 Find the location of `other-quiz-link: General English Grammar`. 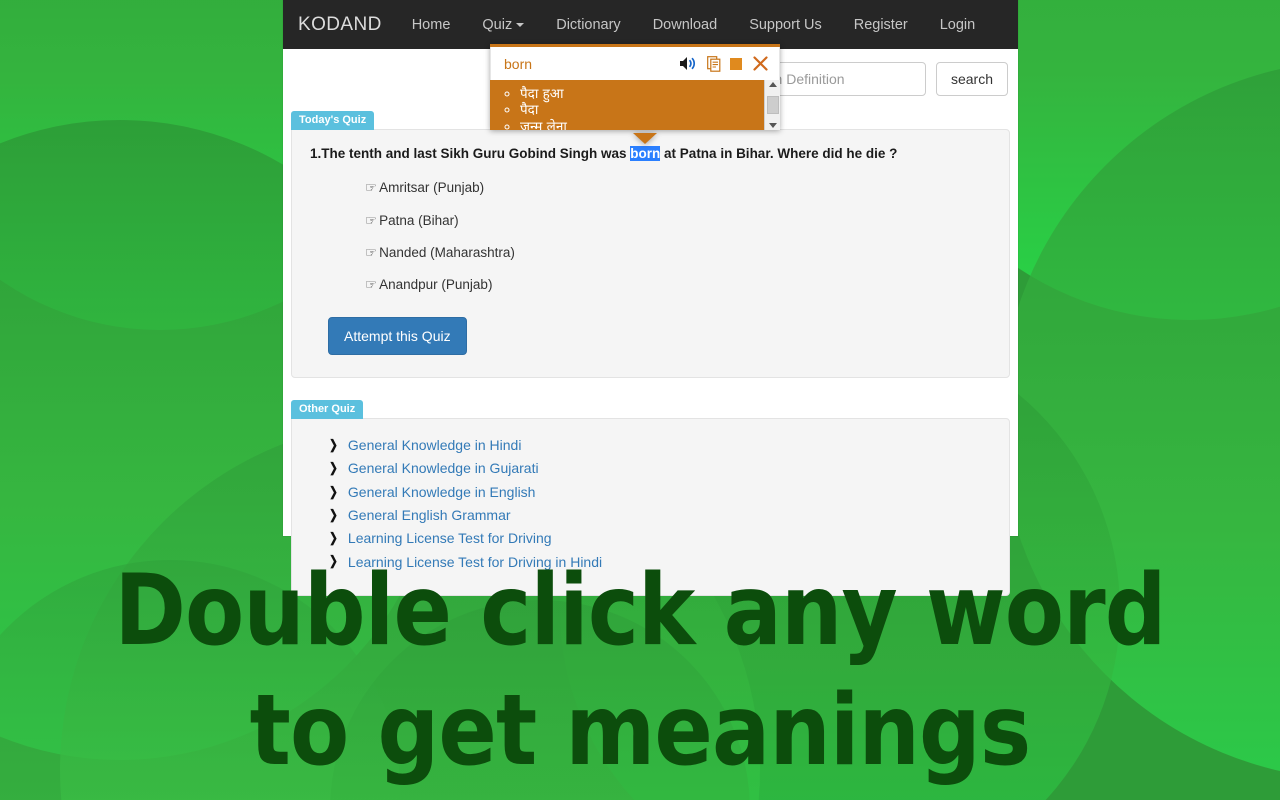

other-quiz-link: General English Grammar is located at coordinates (429, 515).